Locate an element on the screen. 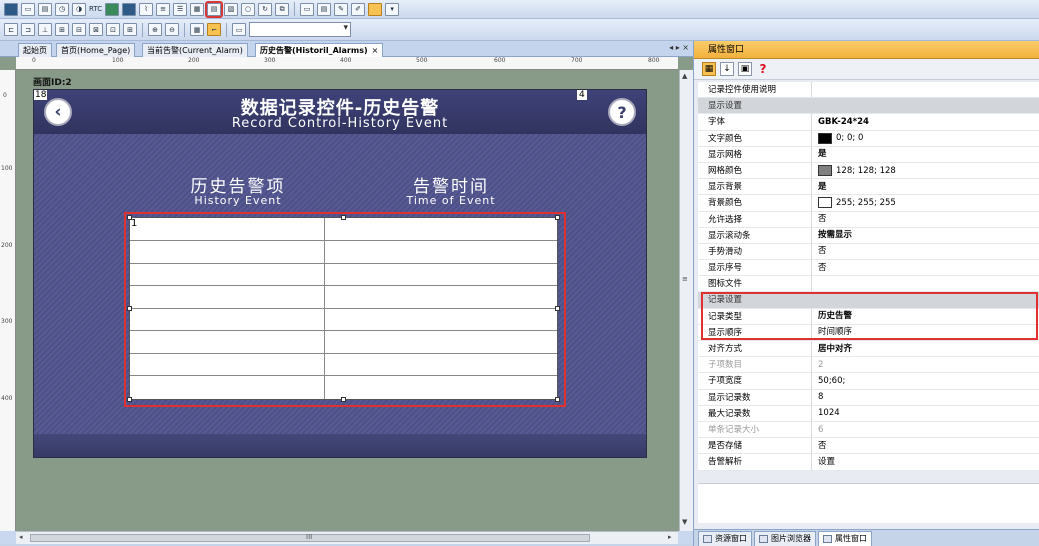 This screenshot has height=546, width=1039. align-center-icon: ⊐ is located at coordinates (28, 29).